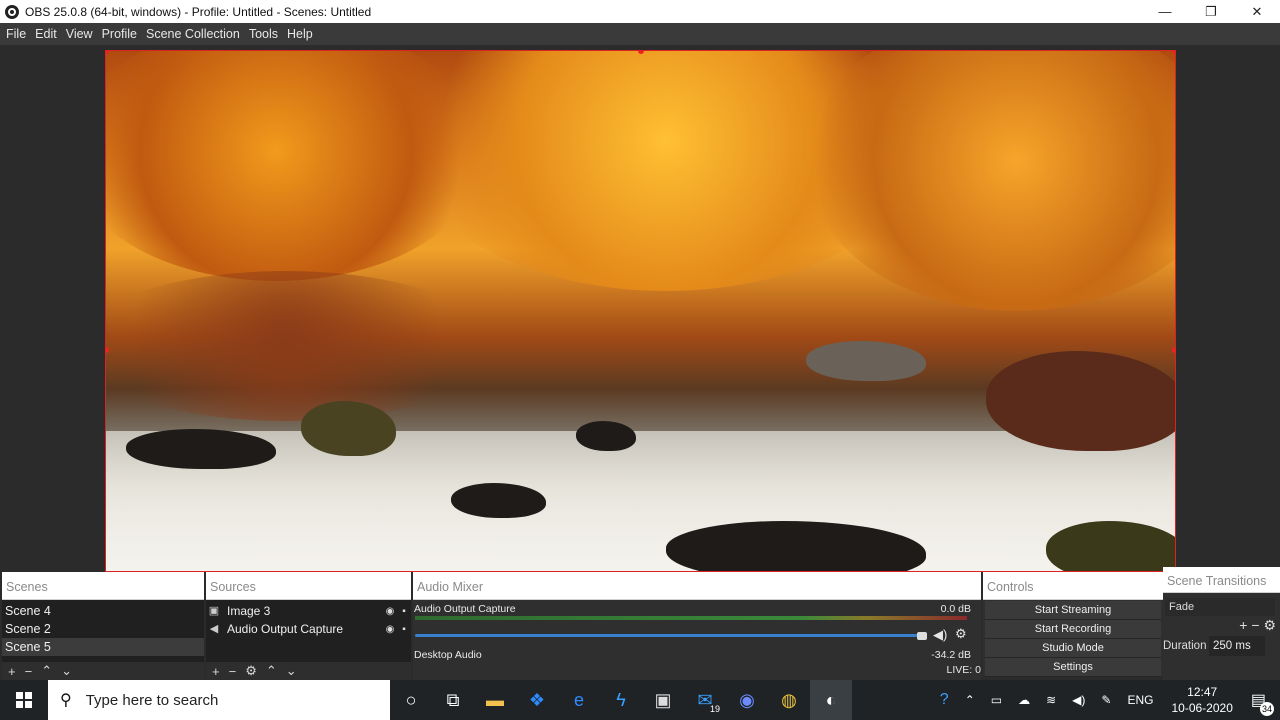 Image resolution: width=1280 pixels, height=720 pixels. Describe the element at coordinates (12, 671) in the screenshot. I see `add-scene-icon: +` at that location.